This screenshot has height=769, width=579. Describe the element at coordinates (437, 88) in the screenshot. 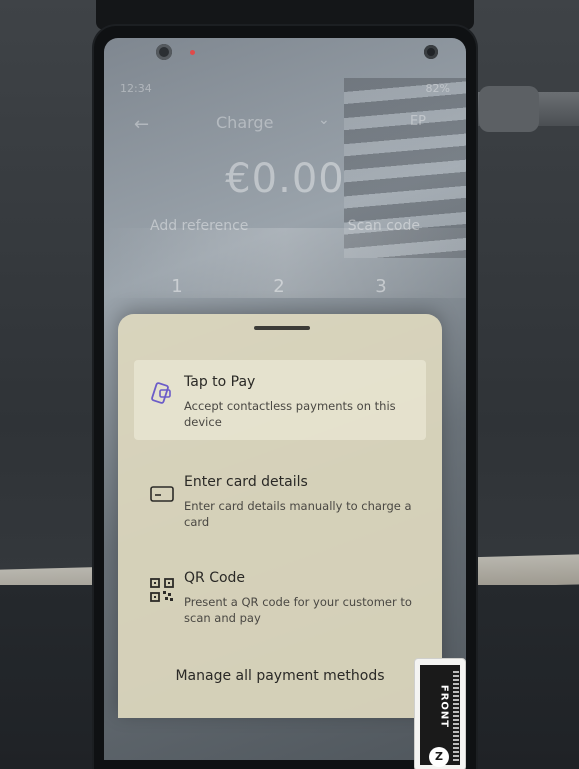

I see `status-battery: 82%` at that location.